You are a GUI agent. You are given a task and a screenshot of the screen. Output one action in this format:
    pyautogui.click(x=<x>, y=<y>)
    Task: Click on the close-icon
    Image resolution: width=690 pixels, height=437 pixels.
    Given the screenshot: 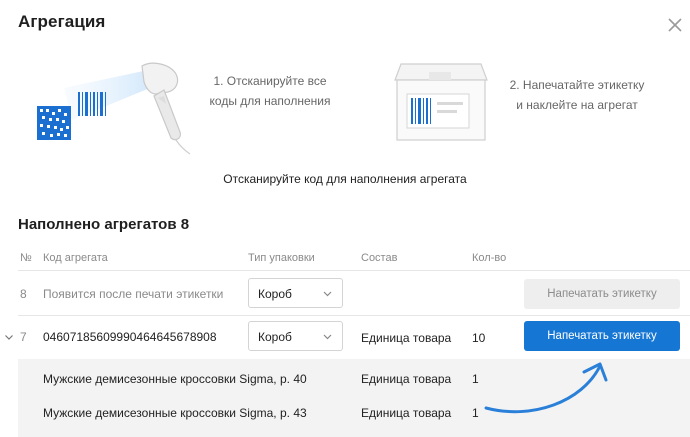 What is the action you would take?
    pyautogui.click(x=675, y=25)
    